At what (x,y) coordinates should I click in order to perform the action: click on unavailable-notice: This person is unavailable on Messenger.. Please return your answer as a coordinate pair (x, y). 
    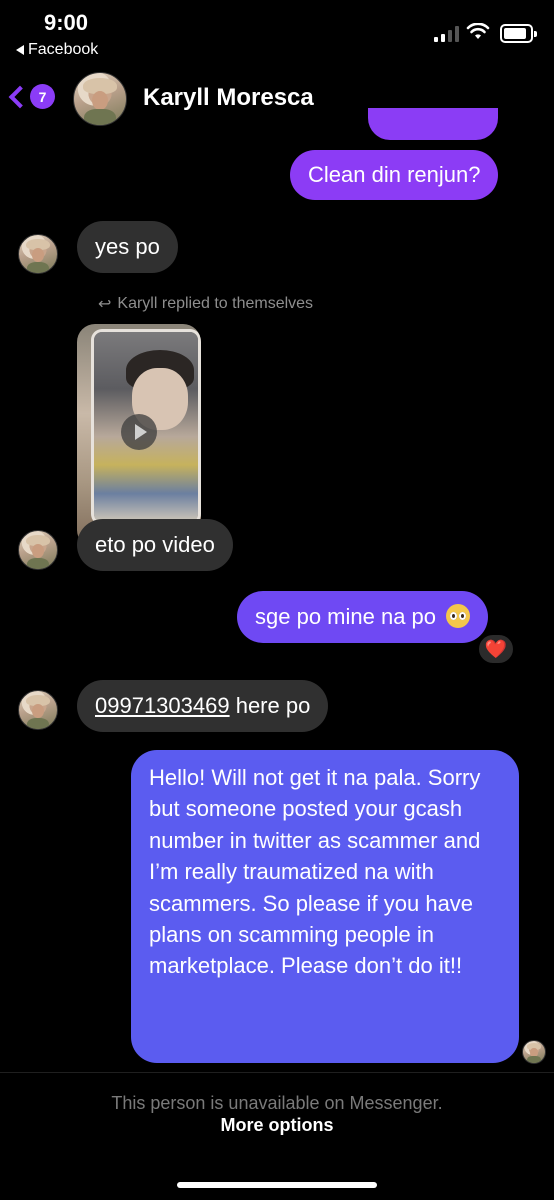
    Looking at the image, I should click on (277, 1103).